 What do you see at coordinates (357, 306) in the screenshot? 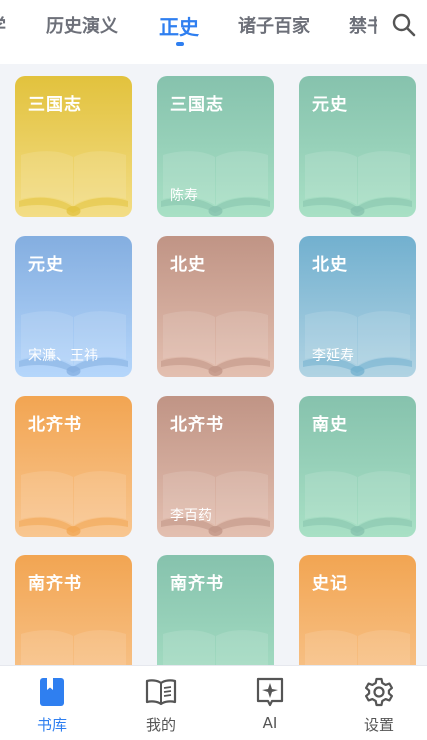
I see `book-card: 北史 李延寿` at bounding box center [357, 306].